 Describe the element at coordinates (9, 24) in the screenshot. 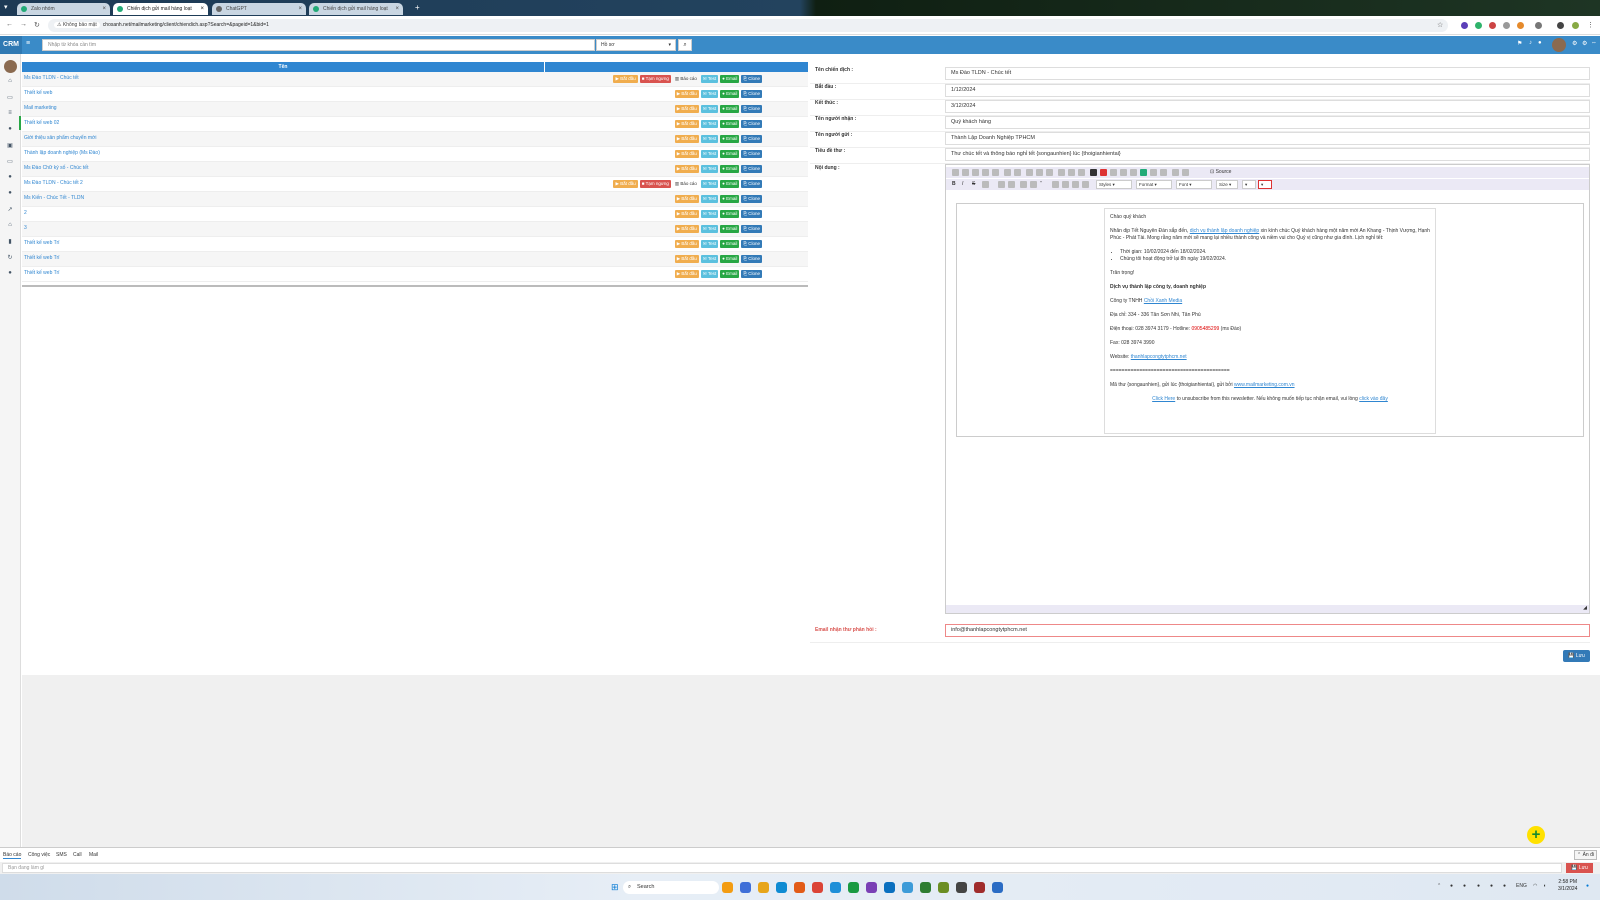

I see `back-icon: ←` at that location.